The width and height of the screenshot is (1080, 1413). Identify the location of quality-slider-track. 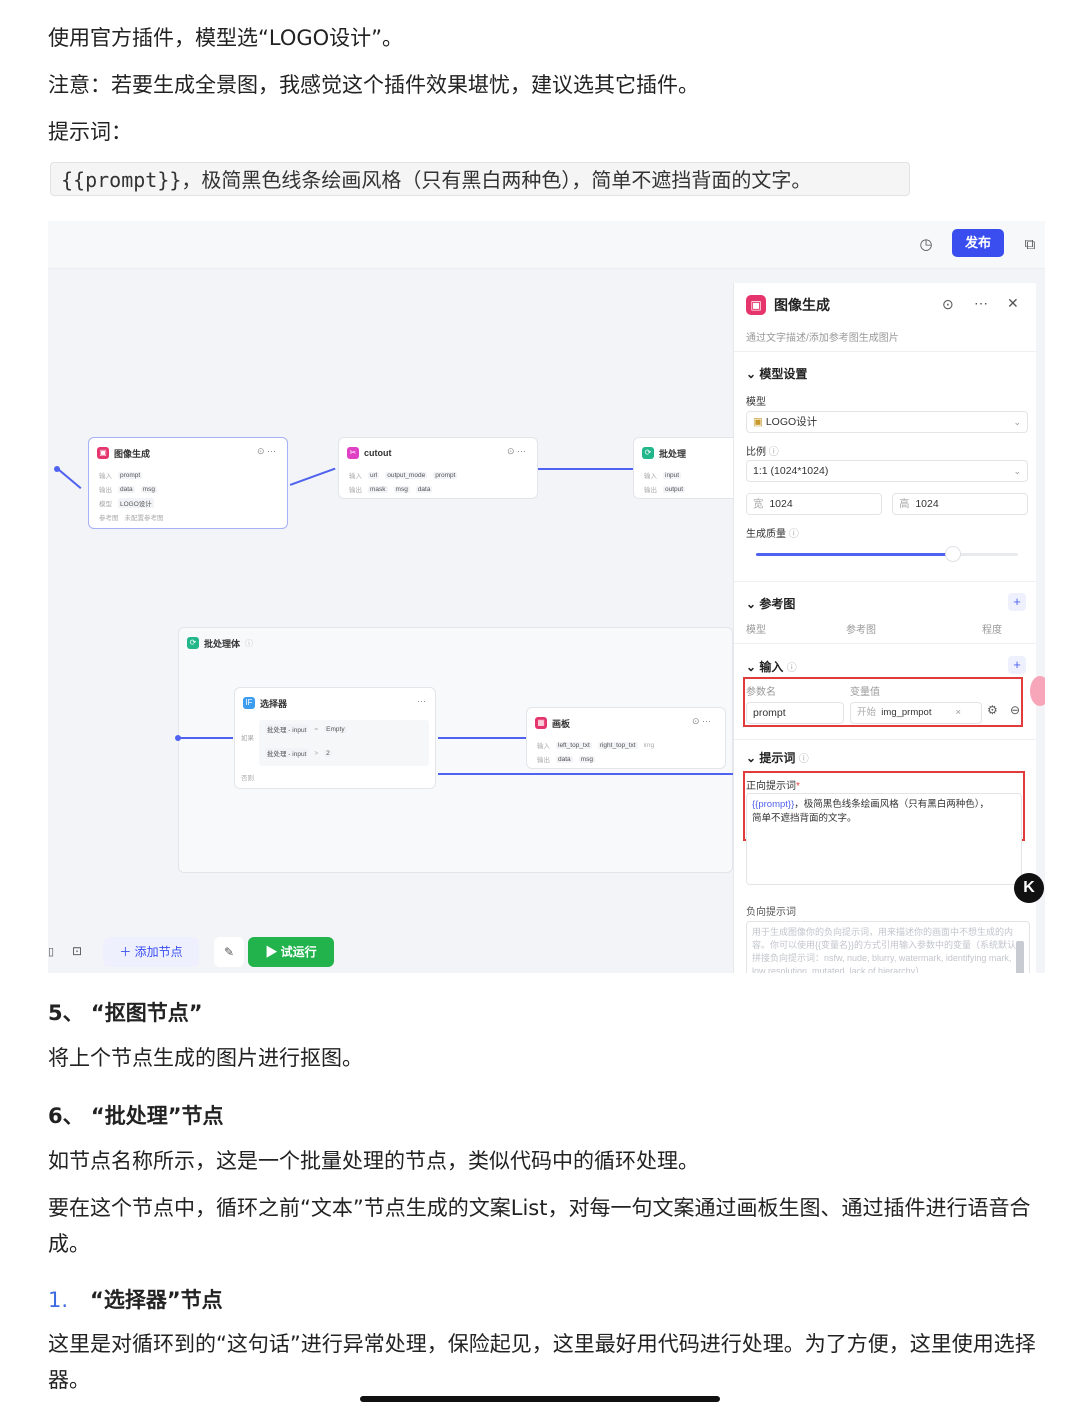
(887, 554).